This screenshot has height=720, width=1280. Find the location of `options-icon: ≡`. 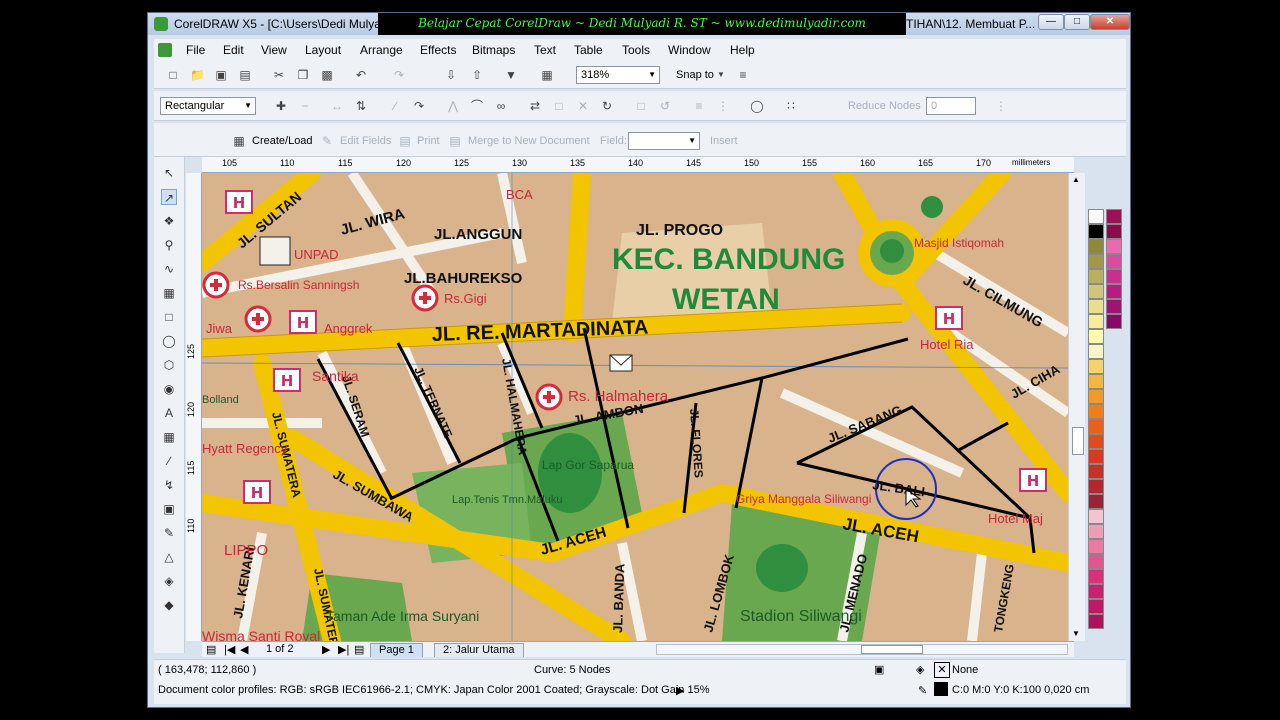

options-icon: ≡ is located at coordinates (743, 75).